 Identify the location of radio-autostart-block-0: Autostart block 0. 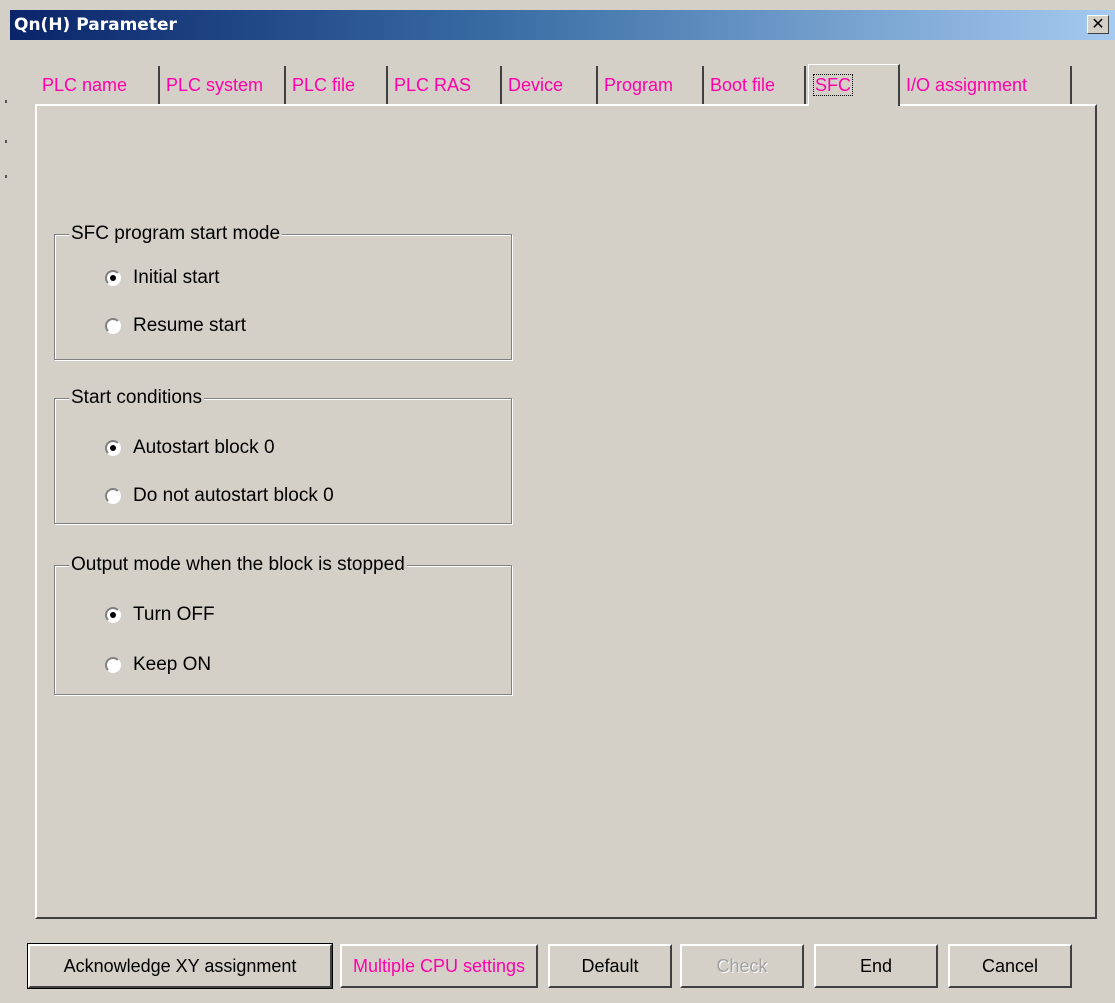
(190, 448).